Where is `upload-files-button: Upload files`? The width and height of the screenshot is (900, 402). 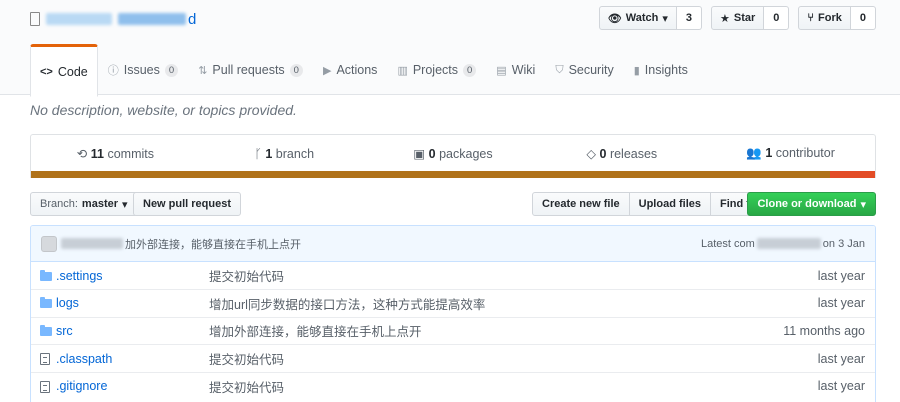
upload-files-button: Upload files is located at coordinates (669, 204).